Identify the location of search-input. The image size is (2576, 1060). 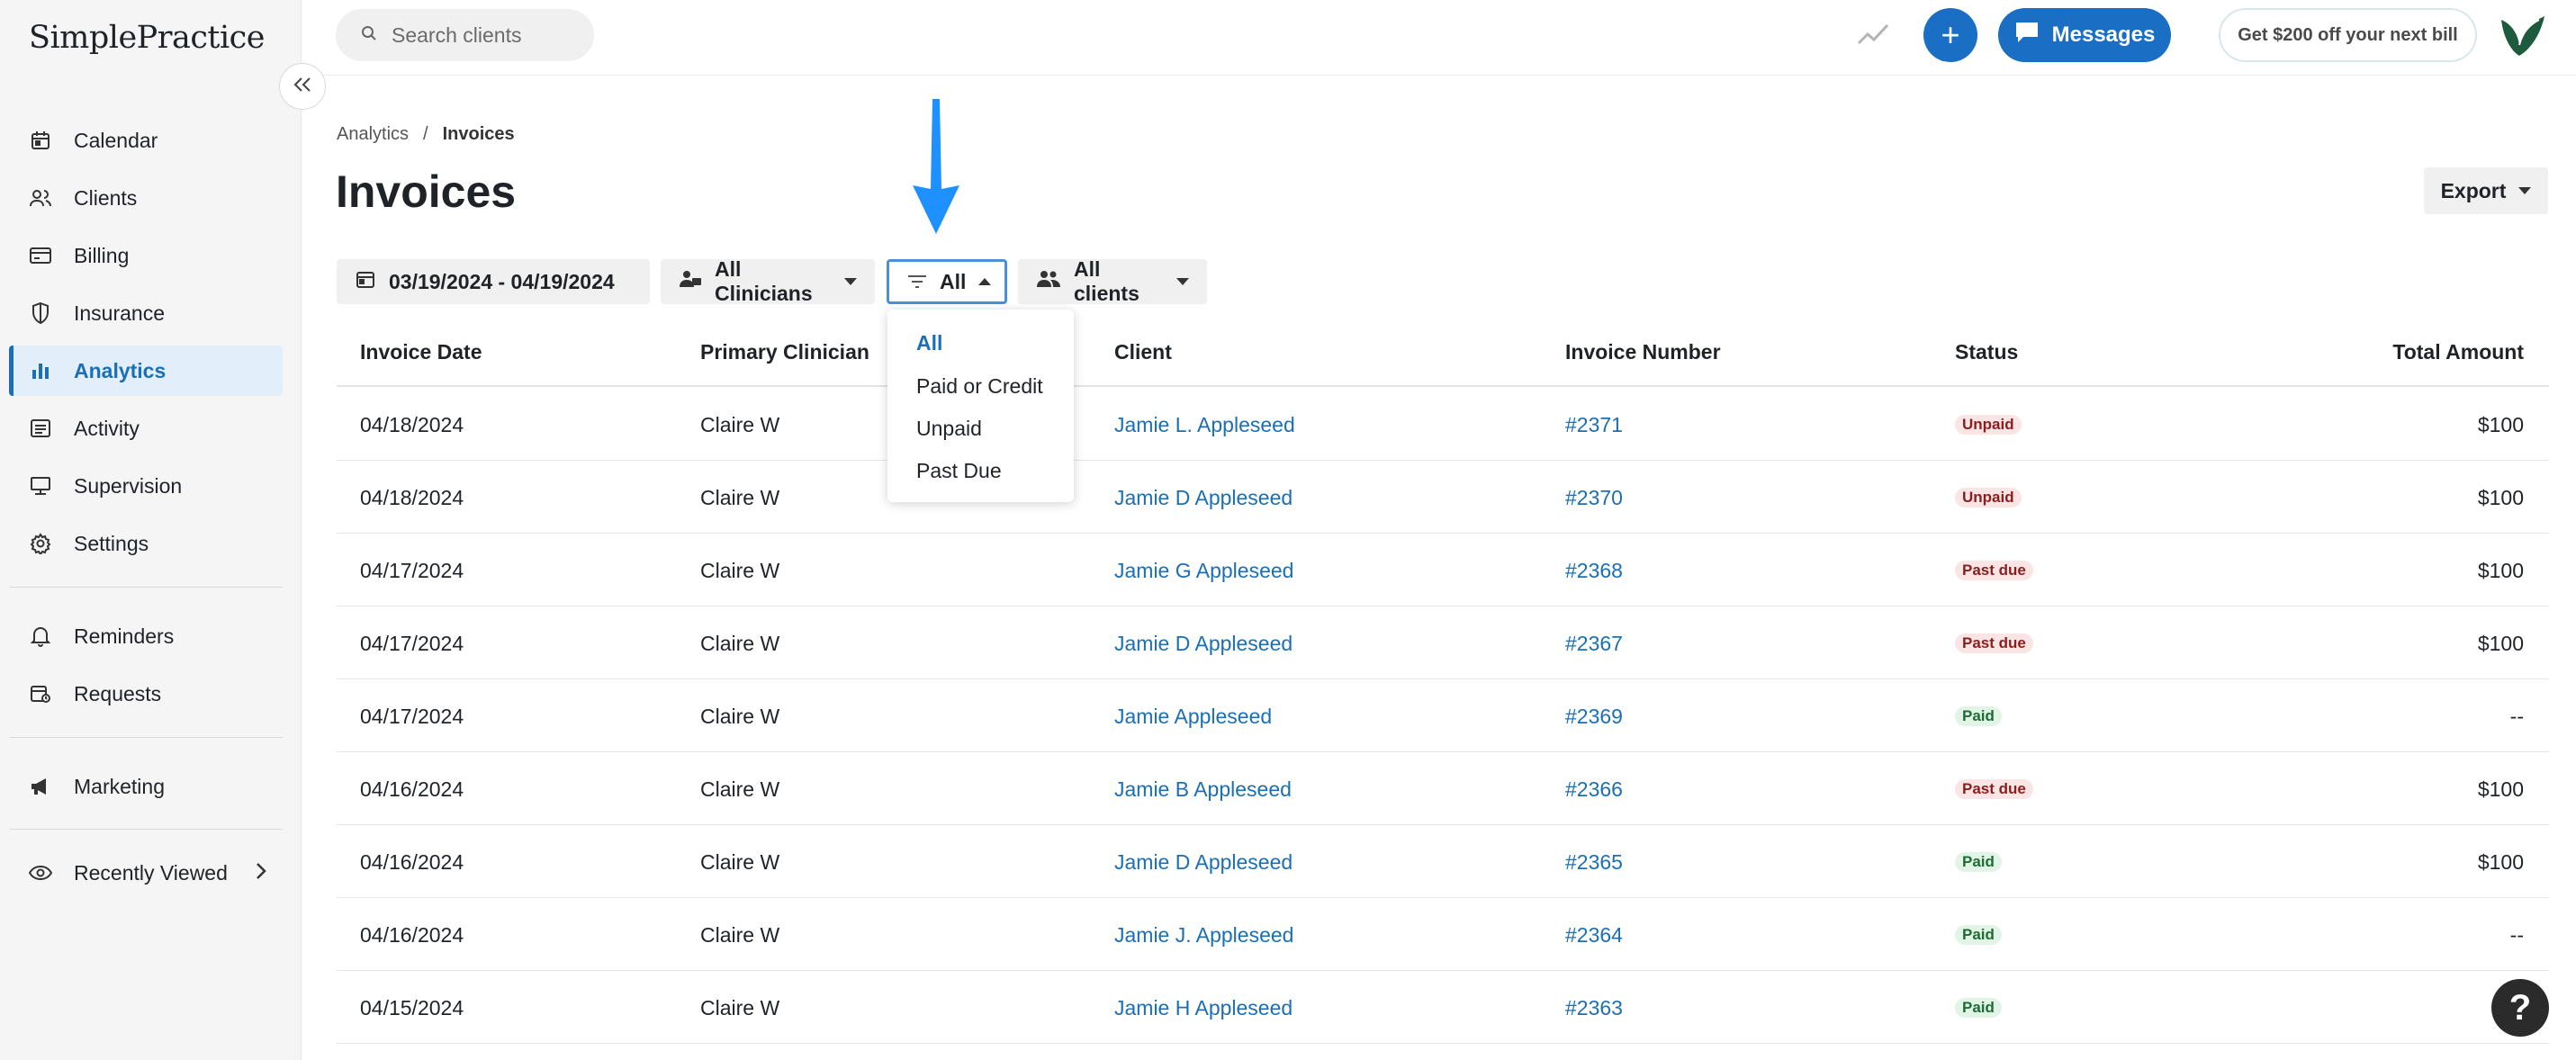
(482, 35).